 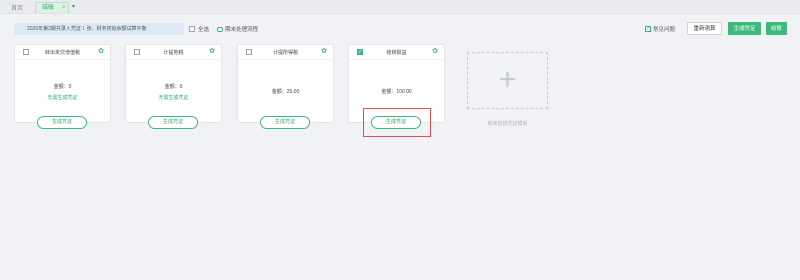 I want to click on card-title: 结转损益, so click(x=396, y=53).